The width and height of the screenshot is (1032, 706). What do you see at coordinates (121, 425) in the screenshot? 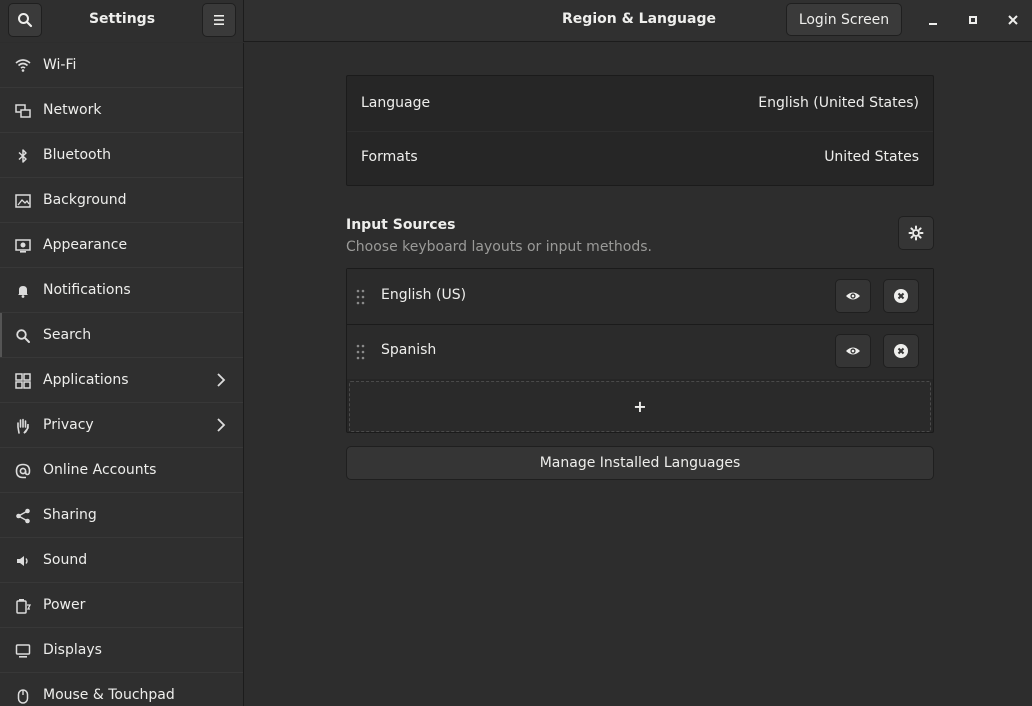
I see `sidebar-item-privacy: Privacy` at bounding box center [121, 425].